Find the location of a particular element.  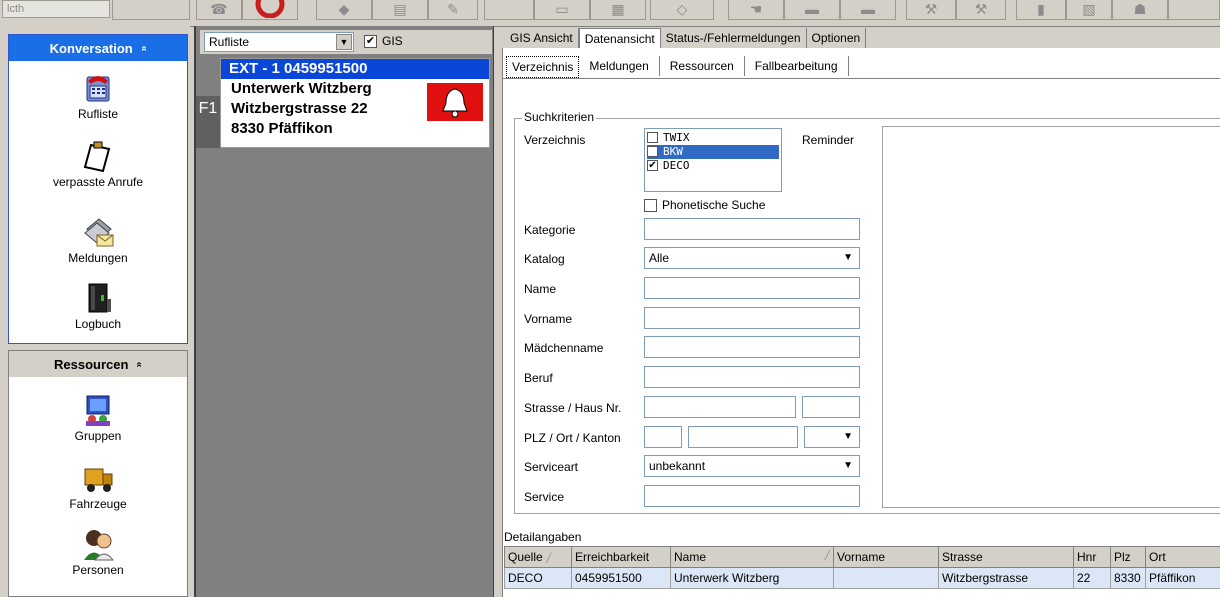

maedchenname-label: Mädchenname is located at coordinates (564, 348).